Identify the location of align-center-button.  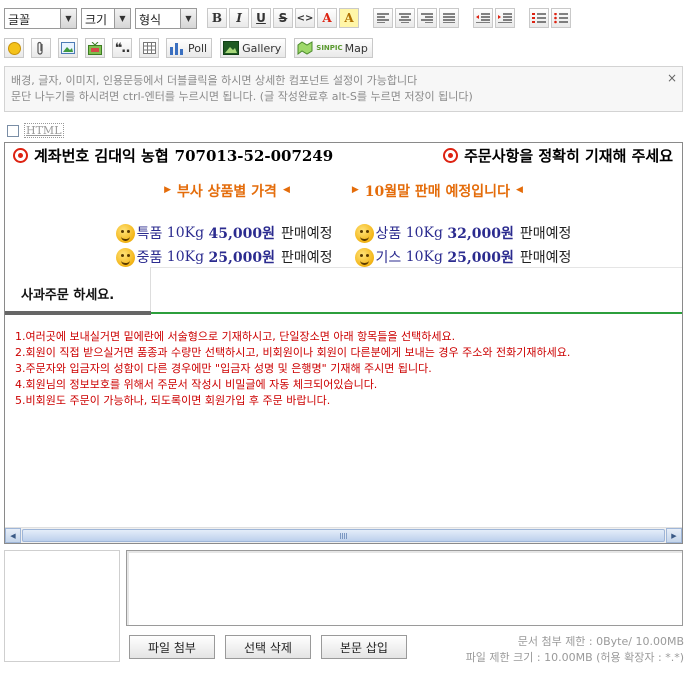
(405, 18).